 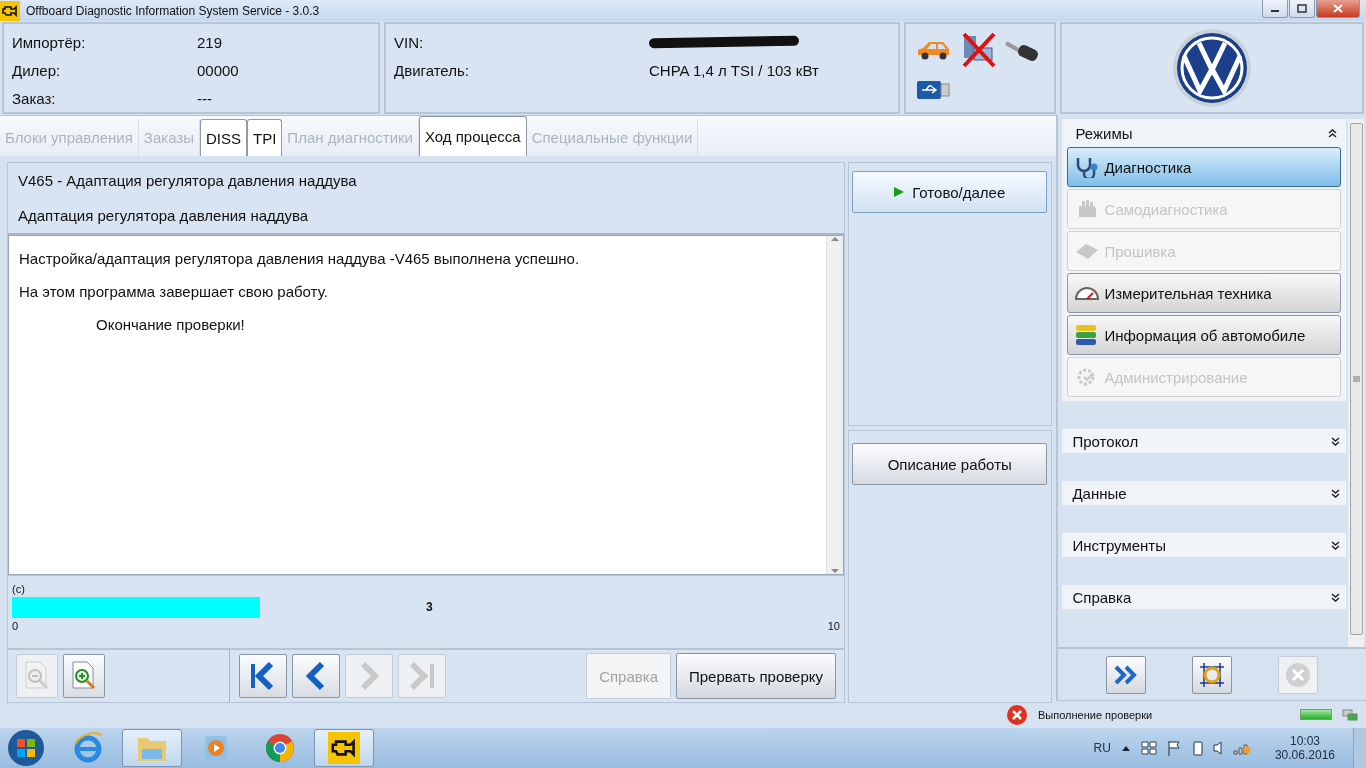 I want to click on error-icon, so click(x=1017, y=714).